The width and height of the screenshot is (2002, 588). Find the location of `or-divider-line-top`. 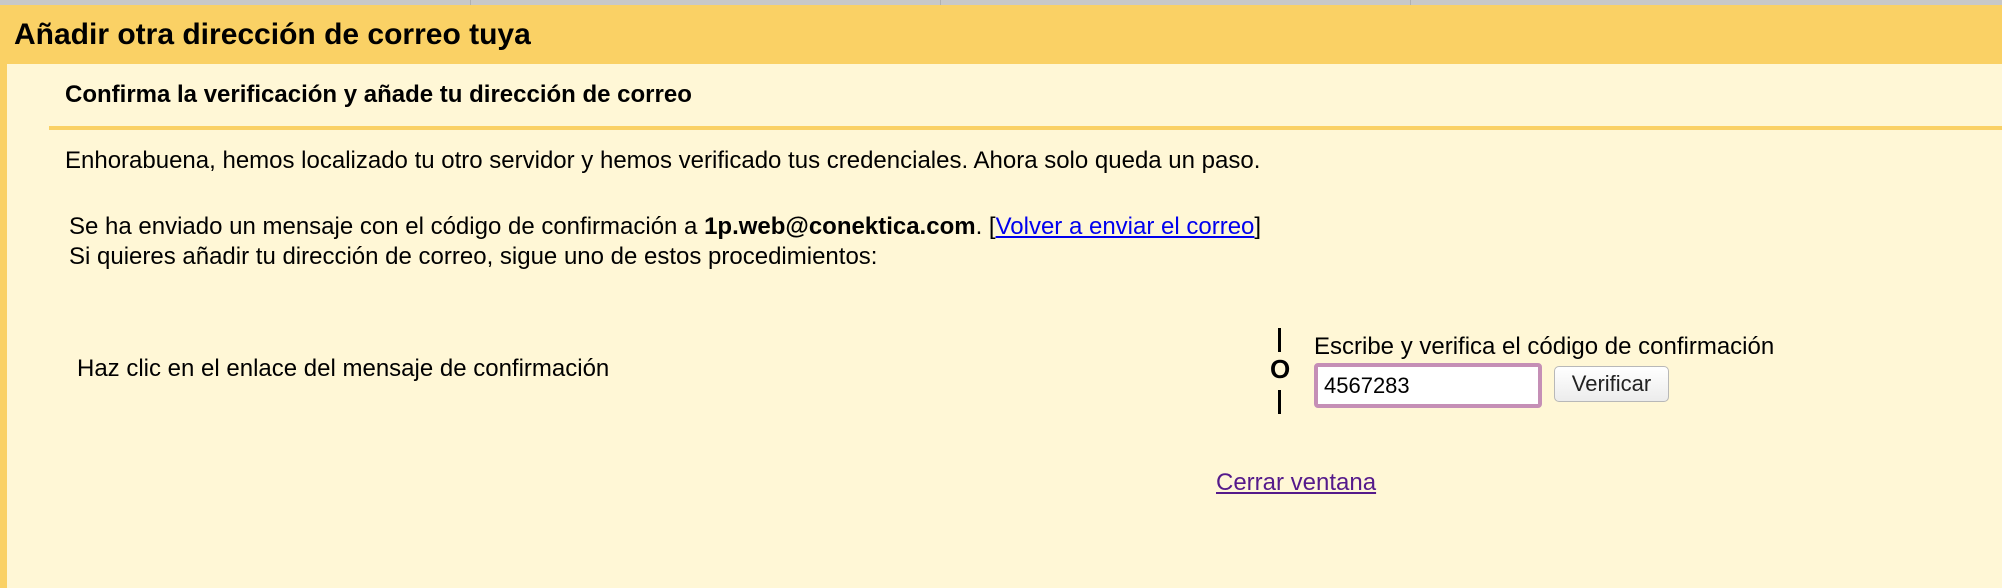

or-divider-line-top is located at coordinates (1279, 340).